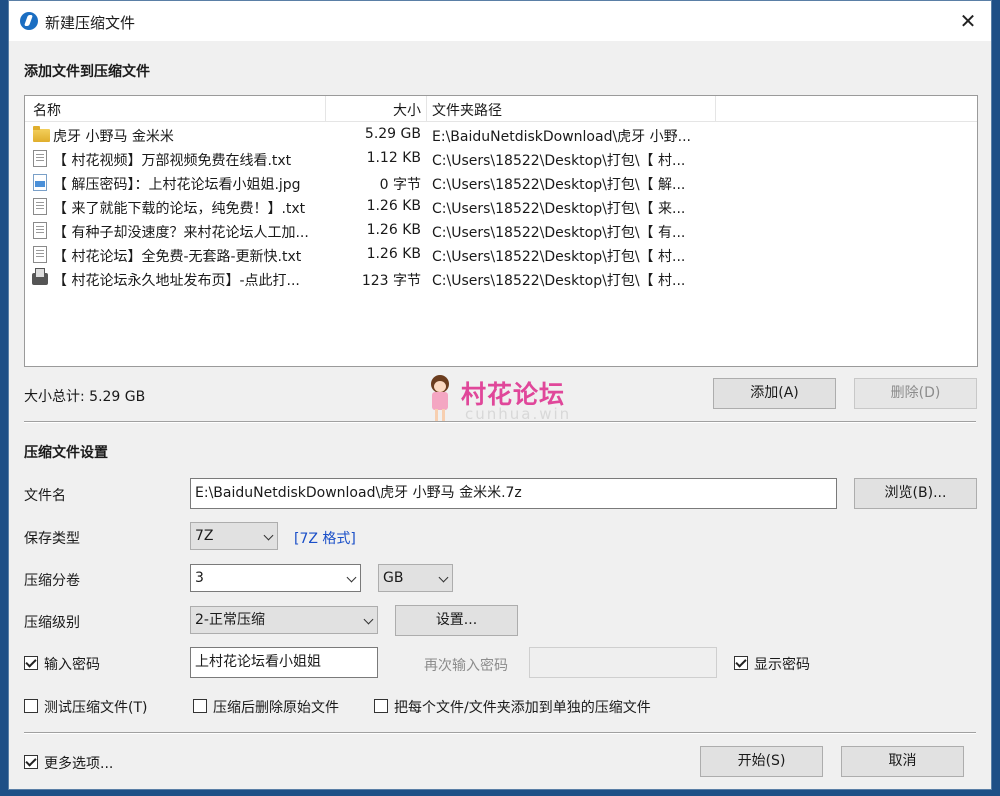 This screenshot has height=796, width=1000. I want to click on file-size: 5.29 GB, so click(392, 134).